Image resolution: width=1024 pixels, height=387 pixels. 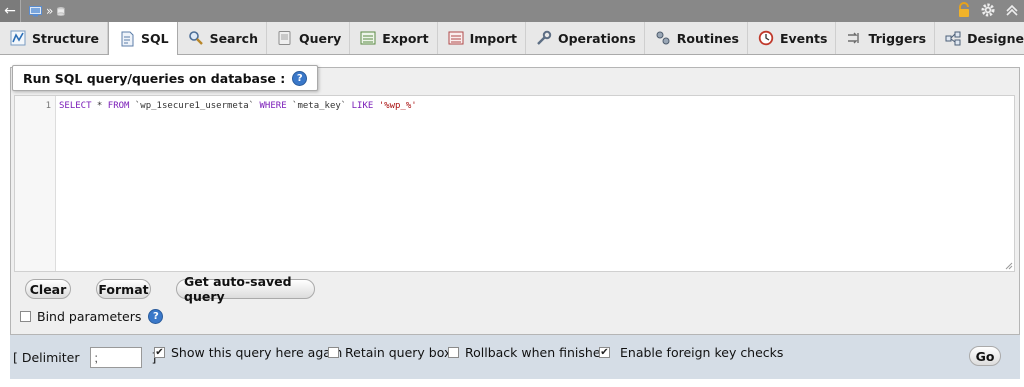 What do you see at coordinates (456, 38) in the screenshot?
I see `import-icon` at bounding box center [456, 38].